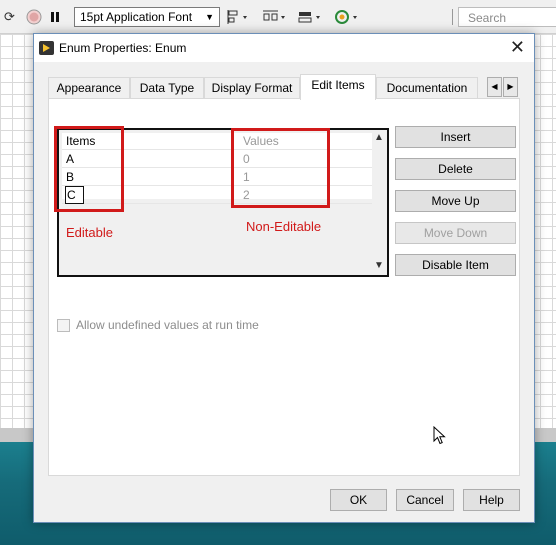 This screenshot has width=556, height=545. Describe the element at coordinates (280, 168) in the screenshot. I see `non-editable-highlight-box` at that location.